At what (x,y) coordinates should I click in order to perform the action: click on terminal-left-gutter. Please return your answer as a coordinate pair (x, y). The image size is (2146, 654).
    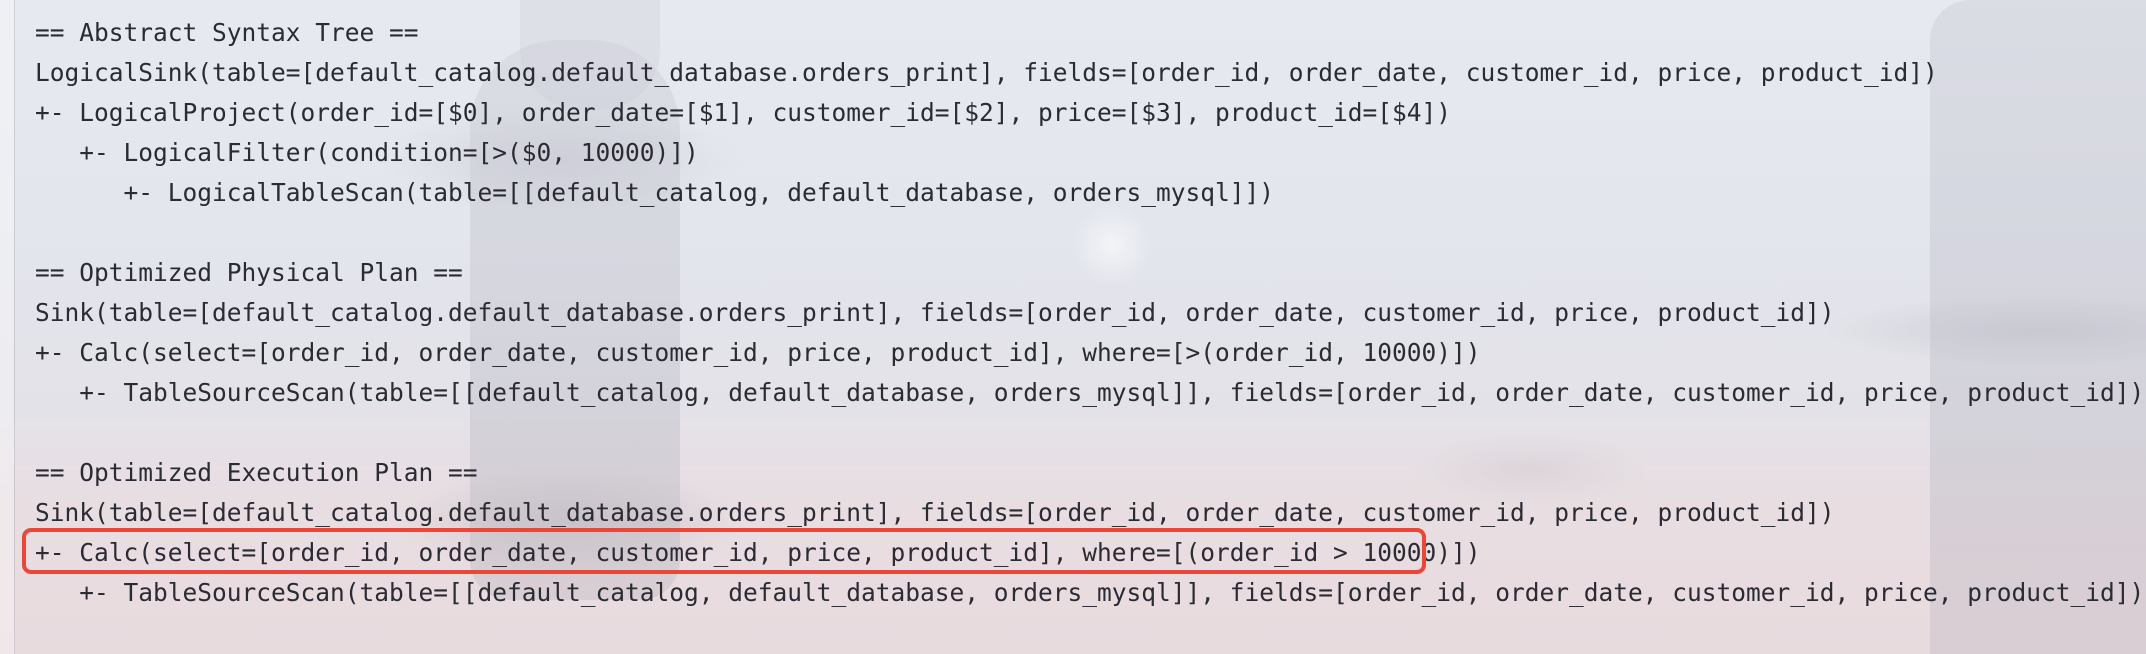
    Looking at the image, I should click on (7, 327).